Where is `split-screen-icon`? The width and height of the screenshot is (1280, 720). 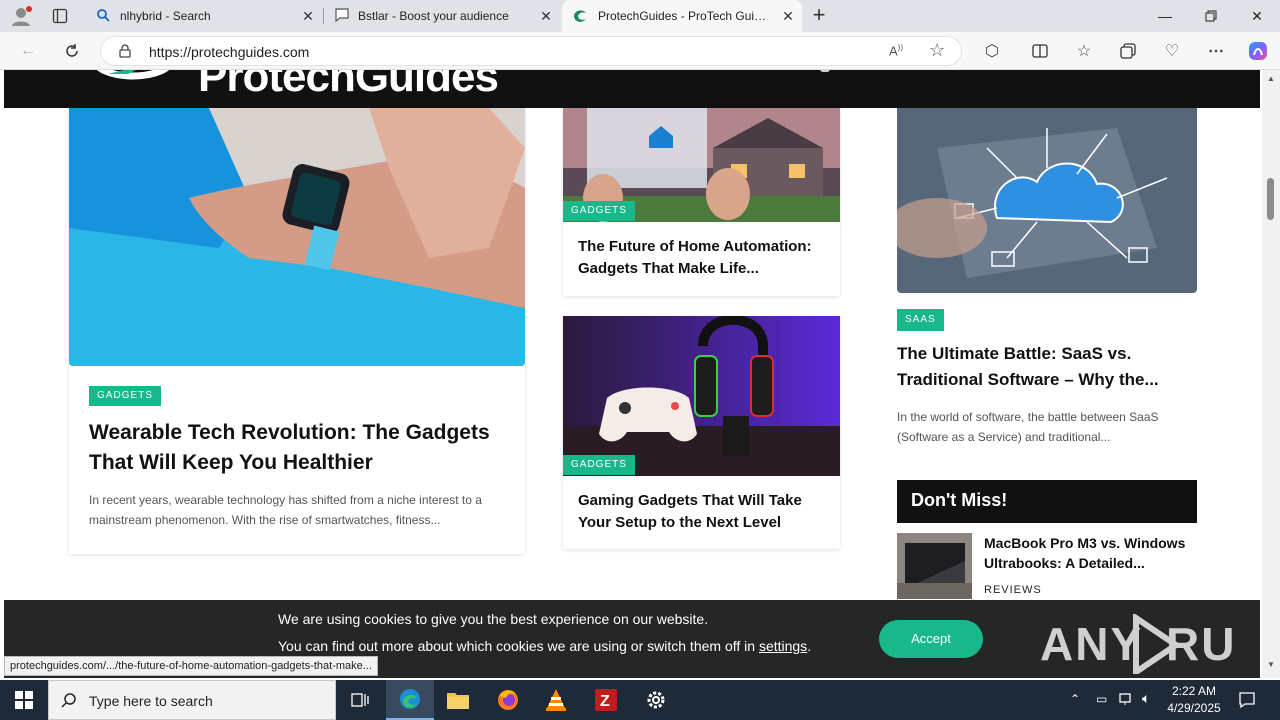 split-screen-icon is located at coordinates (1040, 51).